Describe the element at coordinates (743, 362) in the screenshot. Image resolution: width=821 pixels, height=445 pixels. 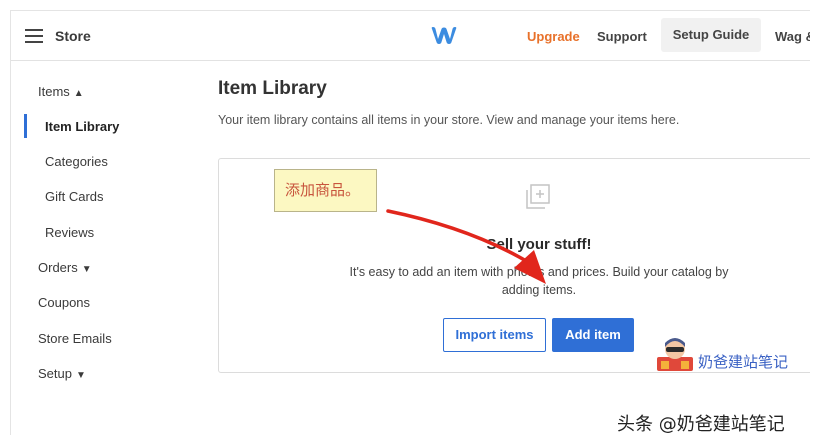
I see `badge-text: 奶爸建站笔记` at that location.